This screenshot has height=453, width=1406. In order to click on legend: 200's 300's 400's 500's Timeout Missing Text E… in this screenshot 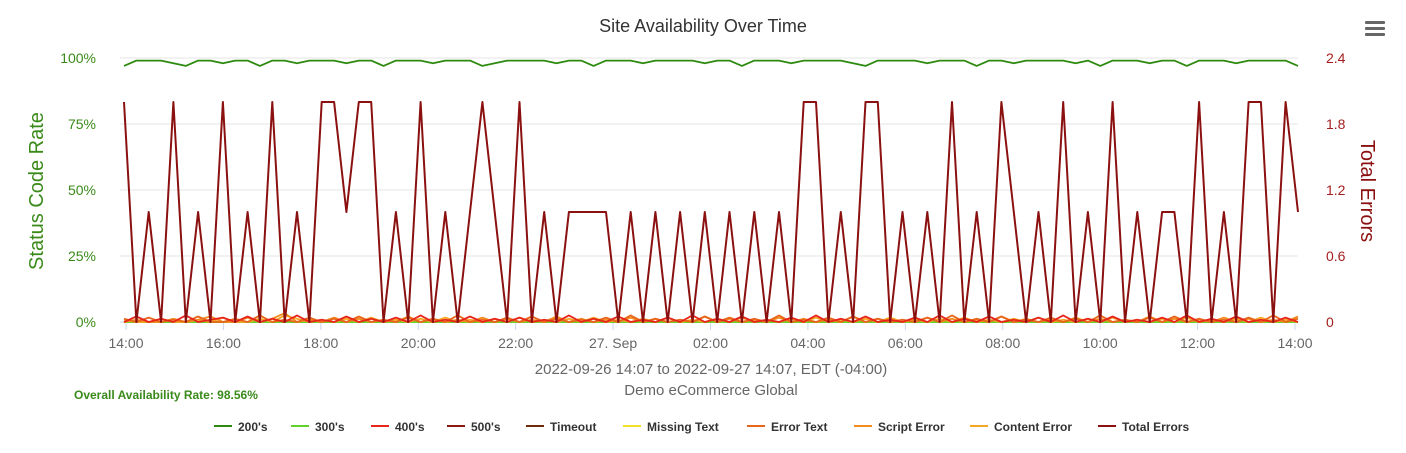, I will do `click(701, 427)`.